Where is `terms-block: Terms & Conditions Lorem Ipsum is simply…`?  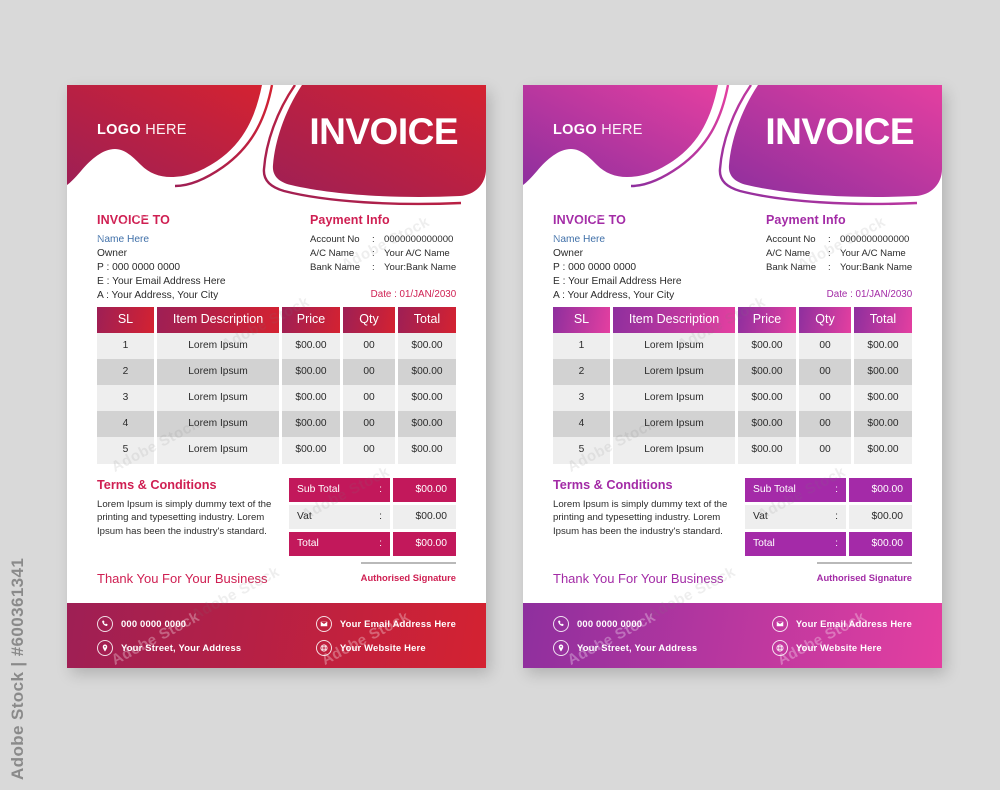 terms-block: Terms & Conditions Lorem Ipsum is simply… is located at coordinates (646, 519).